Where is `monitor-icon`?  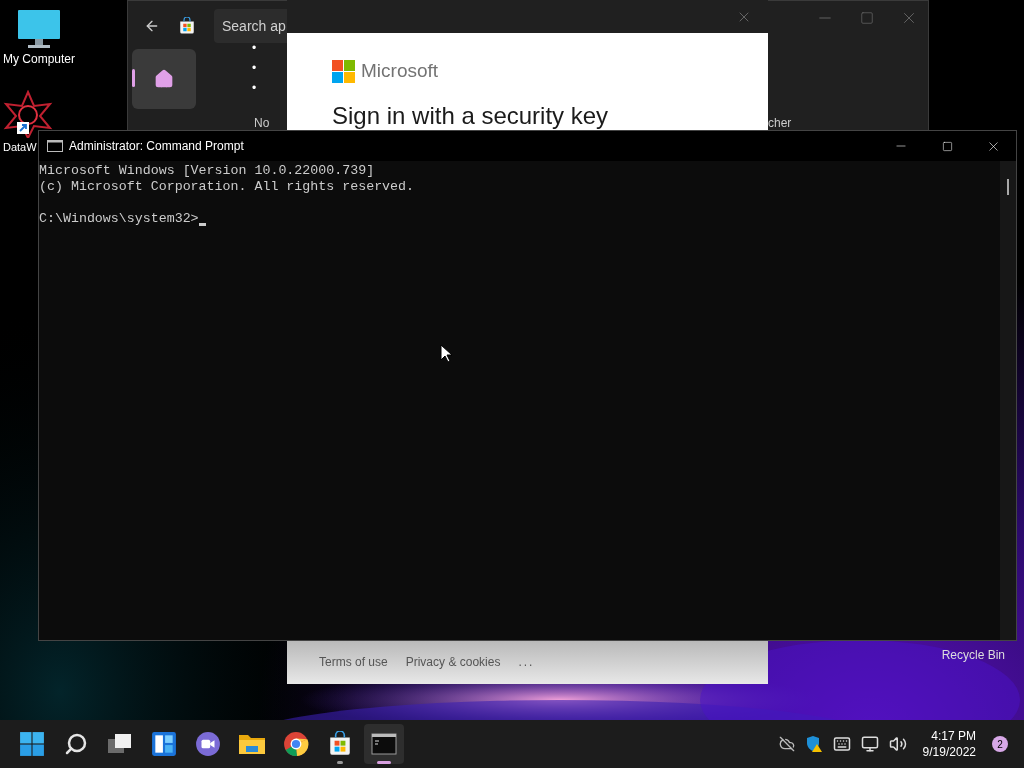
monitor-icon is located at coordinates (39, 29).